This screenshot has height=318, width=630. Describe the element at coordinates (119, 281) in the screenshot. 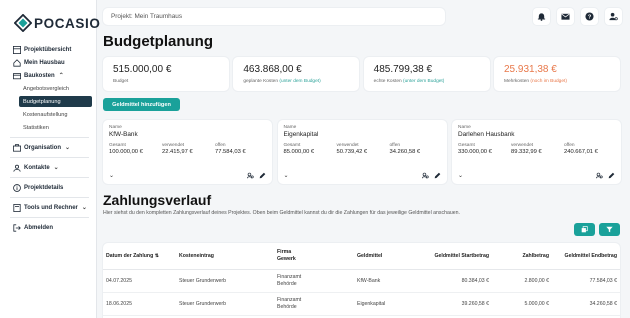

I see `cell-date: 04.07.2025` at that location.